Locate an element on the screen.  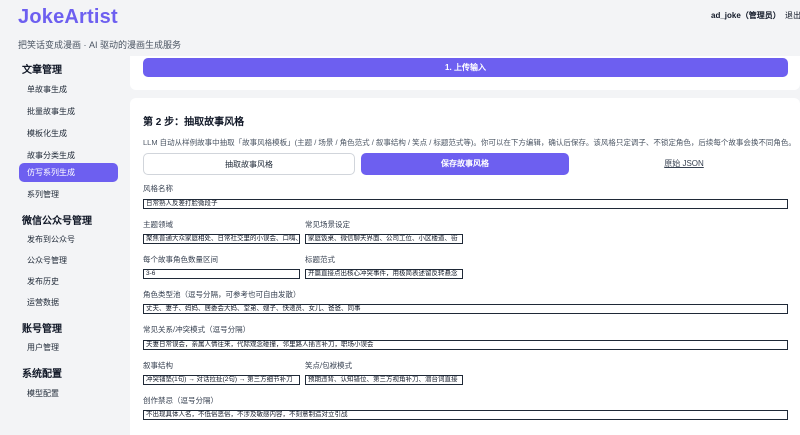
taboo-label: 创作禁忌（逗号分隔） is located at coordinates (180, 400).